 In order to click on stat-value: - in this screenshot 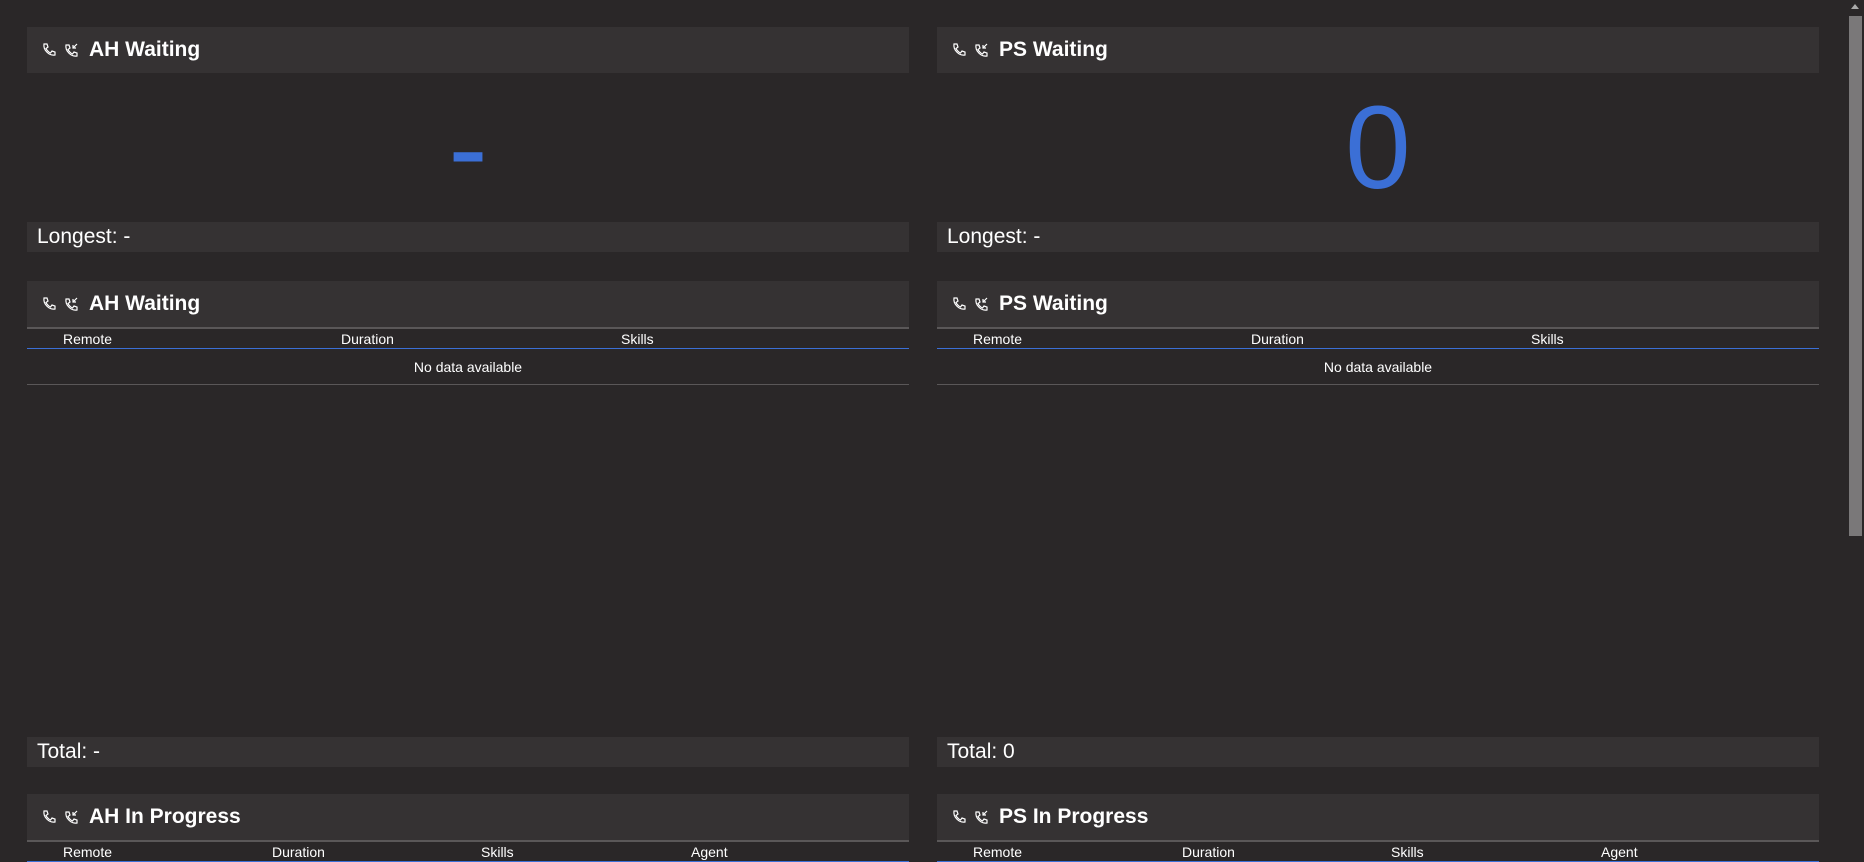, I will do `click(468, 147)`.